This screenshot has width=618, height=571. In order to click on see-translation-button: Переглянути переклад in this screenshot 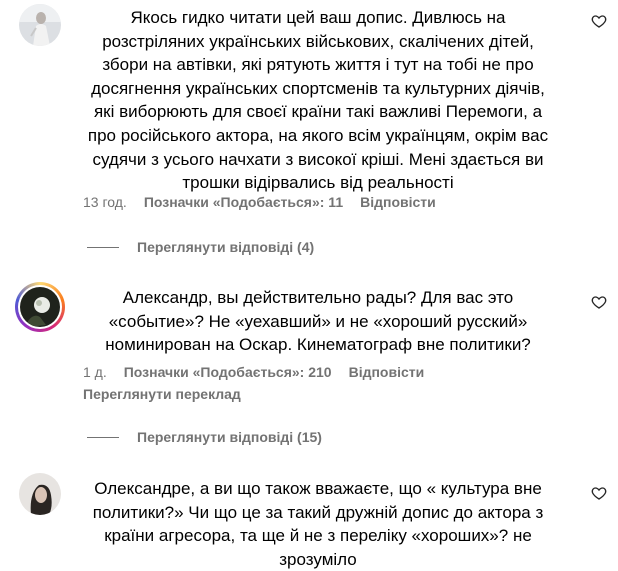, I will do `click(162, 394)`.